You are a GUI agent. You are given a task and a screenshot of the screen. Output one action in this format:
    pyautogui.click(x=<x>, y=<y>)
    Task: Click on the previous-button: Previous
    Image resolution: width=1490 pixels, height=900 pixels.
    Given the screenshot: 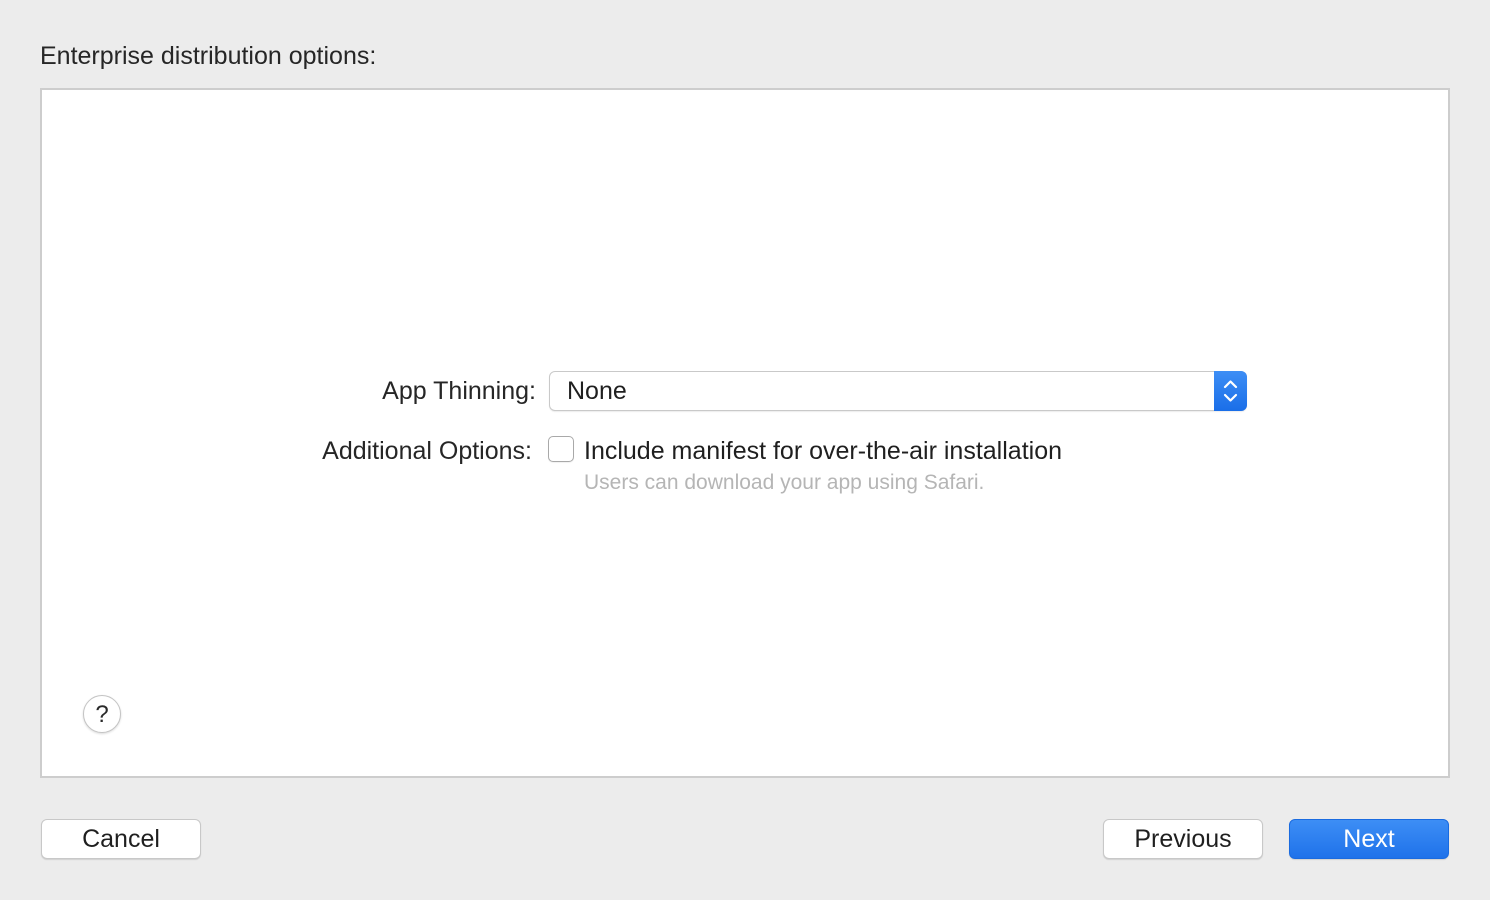 What is the action you would take?
    pyautogui.click(x=1183, y=839)
    